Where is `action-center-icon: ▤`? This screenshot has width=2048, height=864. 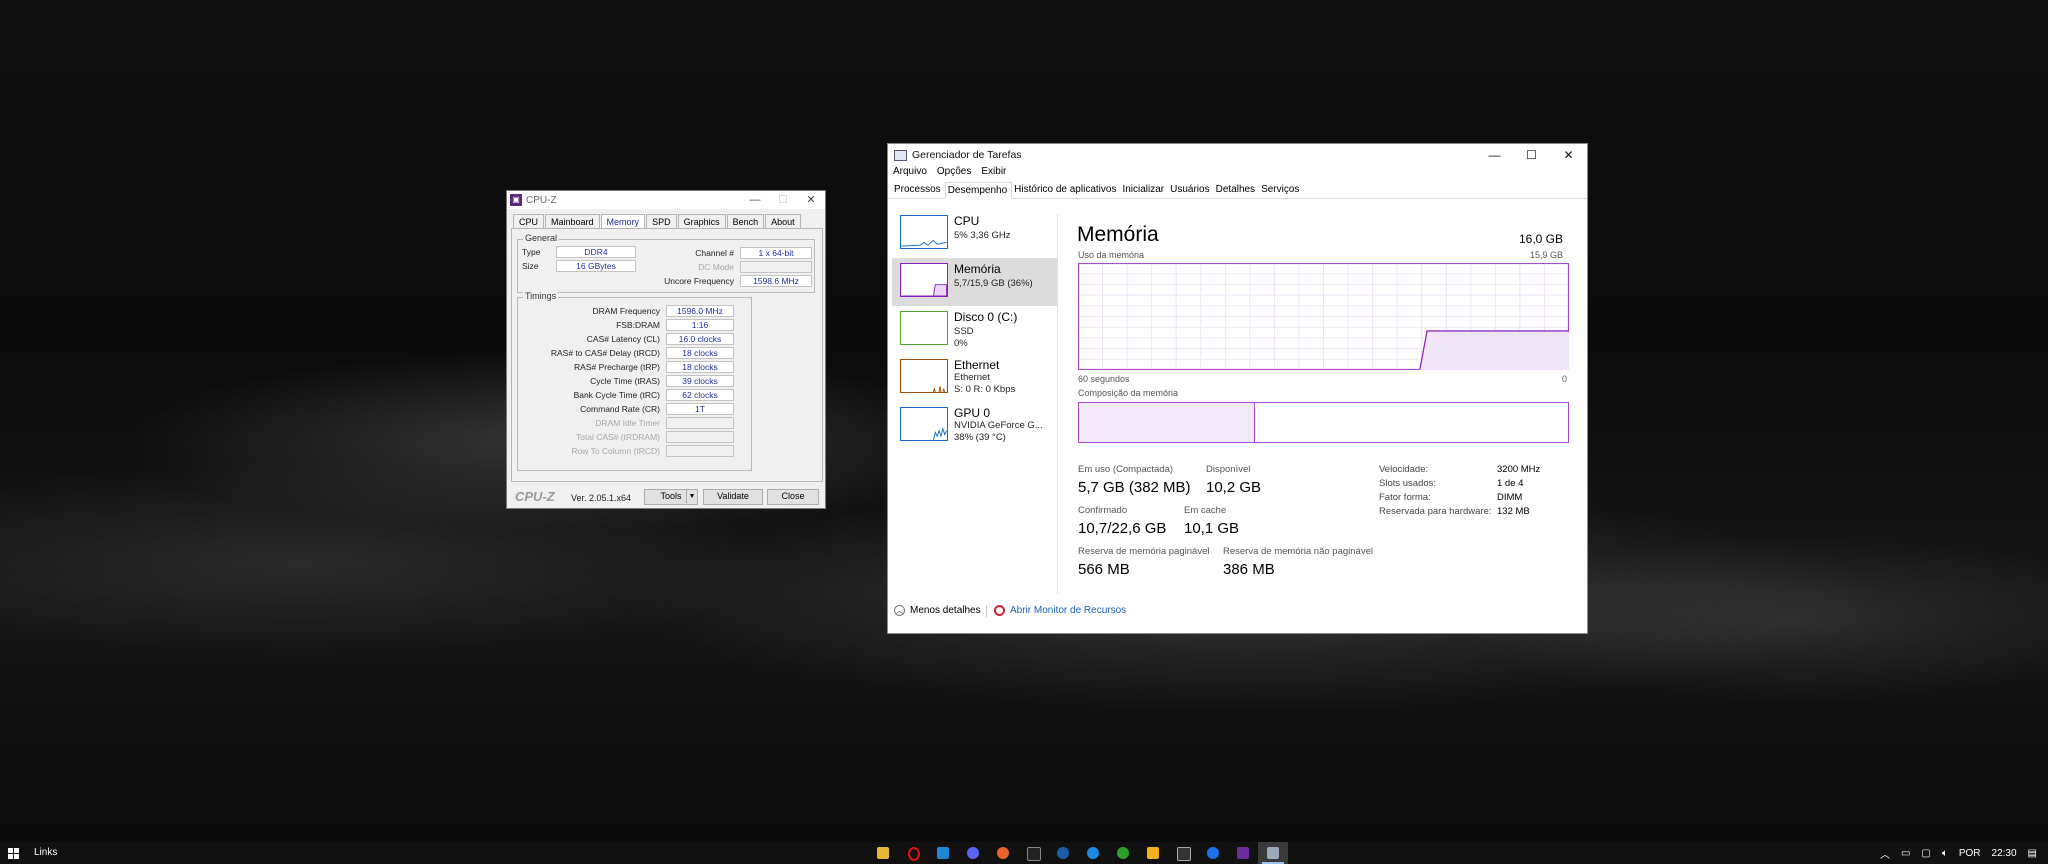
action-center-icon: ▤ is located at coordinates (2032, 853).